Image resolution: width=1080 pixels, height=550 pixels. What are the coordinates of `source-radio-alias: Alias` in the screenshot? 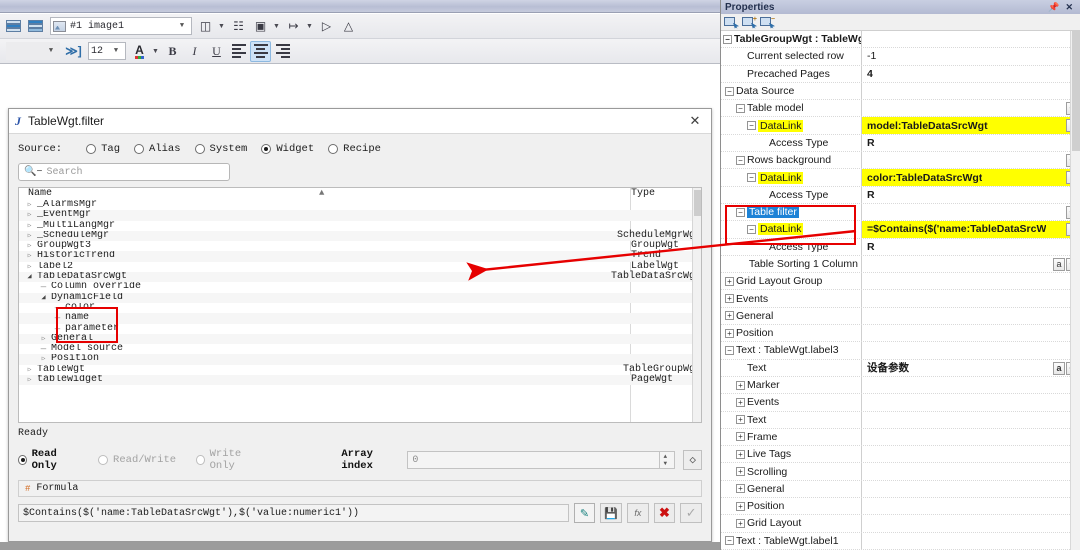 It's located at (157, 149).